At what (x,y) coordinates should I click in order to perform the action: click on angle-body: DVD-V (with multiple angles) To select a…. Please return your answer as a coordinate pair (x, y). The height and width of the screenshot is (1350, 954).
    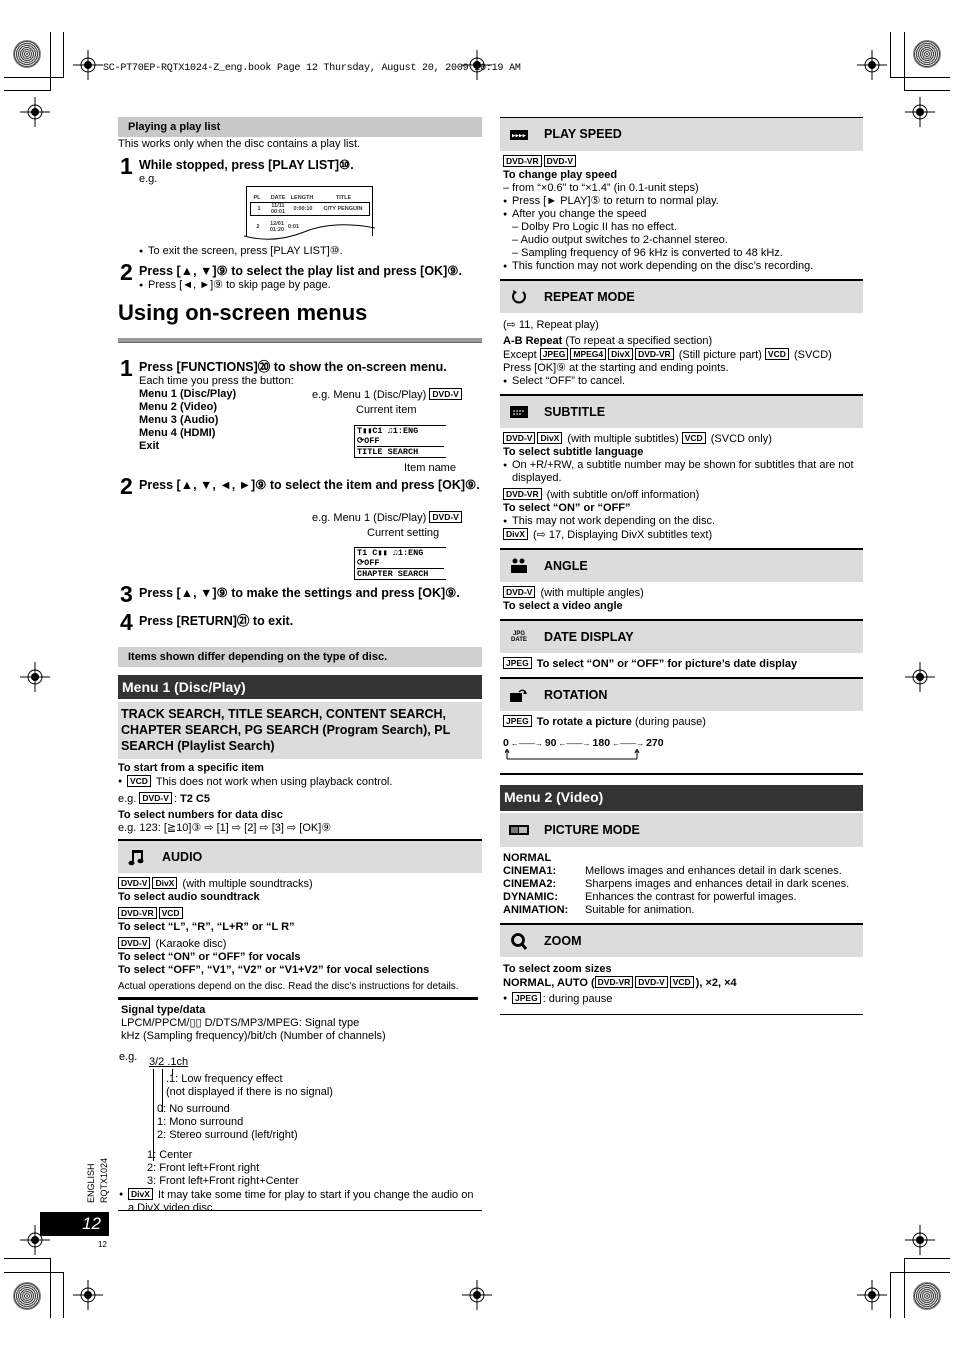
    Looking at the image, I should click on (573, 599).